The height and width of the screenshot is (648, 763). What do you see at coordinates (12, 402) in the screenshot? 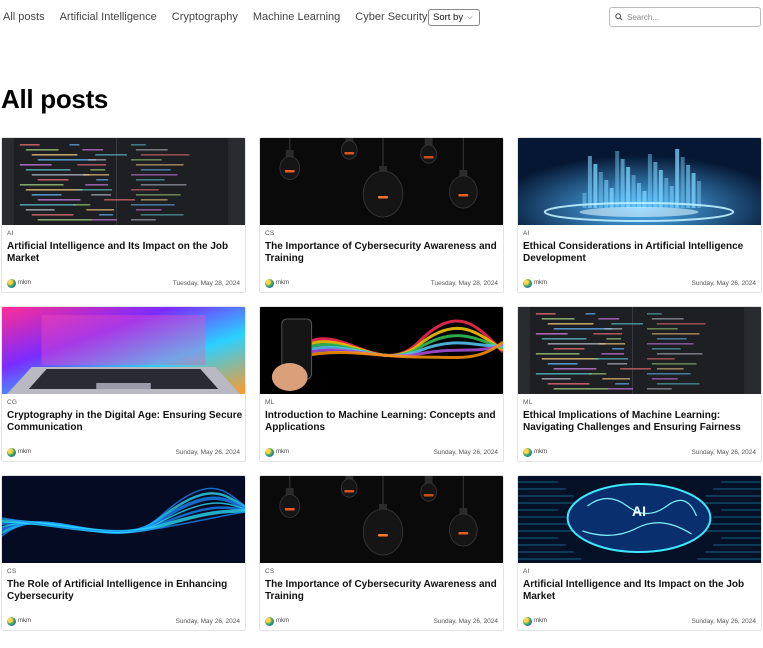
I see `post-category: CG` at bounding box center [12, 402].